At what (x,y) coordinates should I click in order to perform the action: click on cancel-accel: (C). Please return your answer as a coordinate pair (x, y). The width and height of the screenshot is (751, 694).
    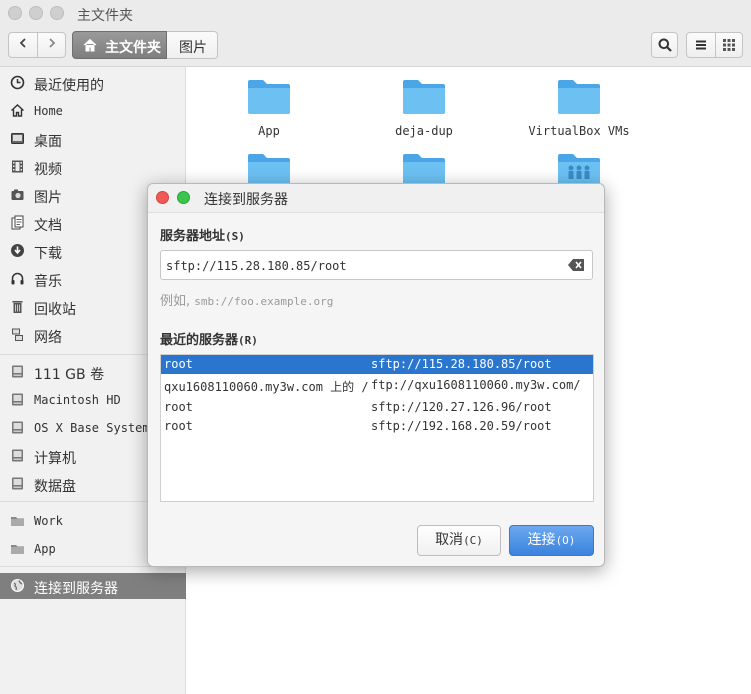
    Looking at the image, I should click on (473, 540).